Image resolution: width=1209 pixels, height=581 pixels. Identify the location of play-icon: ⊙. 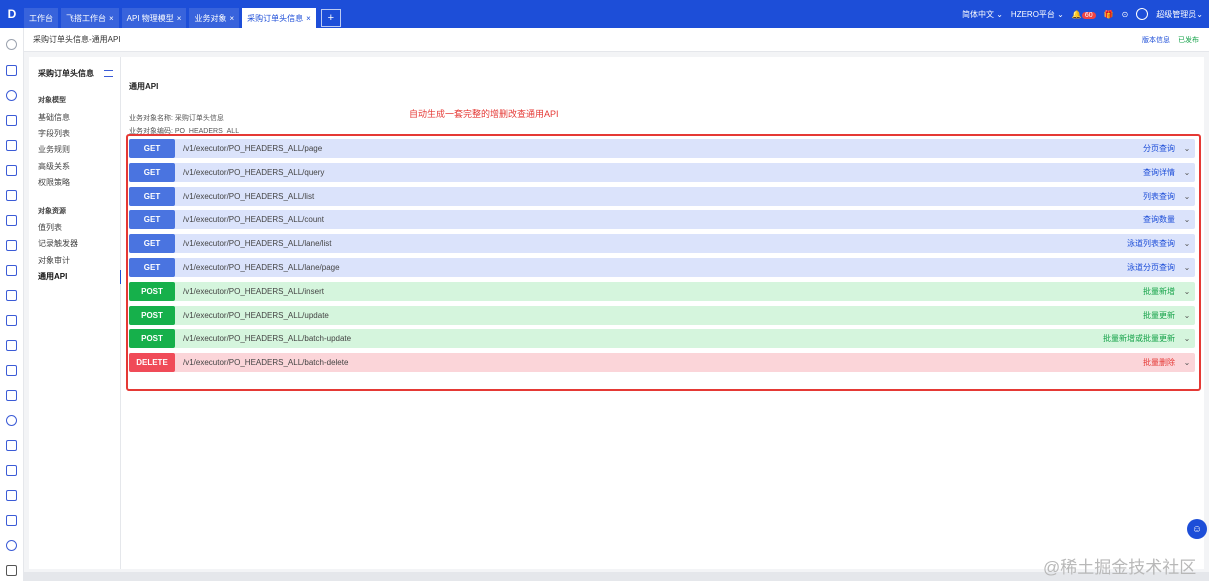
(1125, 14).